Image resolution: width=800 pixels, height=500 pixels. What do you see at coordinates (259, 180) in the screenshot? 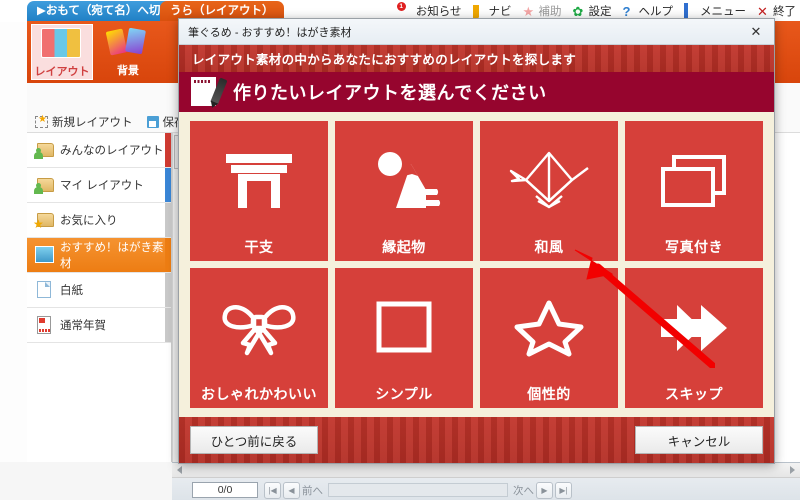
I see `torii-gate-icon` at bounding box center [259, 180].